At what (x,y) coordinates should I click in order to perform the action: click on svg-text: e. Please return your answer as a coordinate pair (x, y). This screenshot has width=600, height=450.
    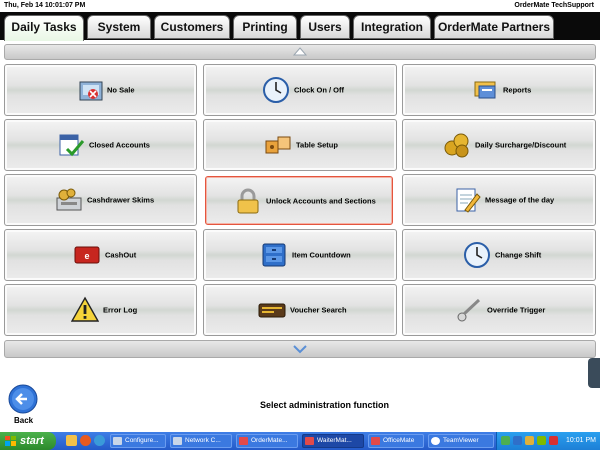
    Looking at the image, I should click on (86, 256).